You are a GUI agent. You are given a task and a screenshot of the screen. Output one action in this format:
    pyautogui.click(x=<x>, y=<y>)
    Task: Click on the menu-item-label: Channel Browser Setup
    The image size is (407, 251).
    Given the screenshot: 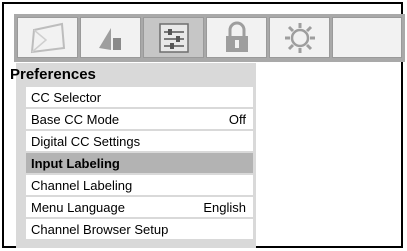 What is the action you would take?
    pyautogui.click(x=100, y=229)
    